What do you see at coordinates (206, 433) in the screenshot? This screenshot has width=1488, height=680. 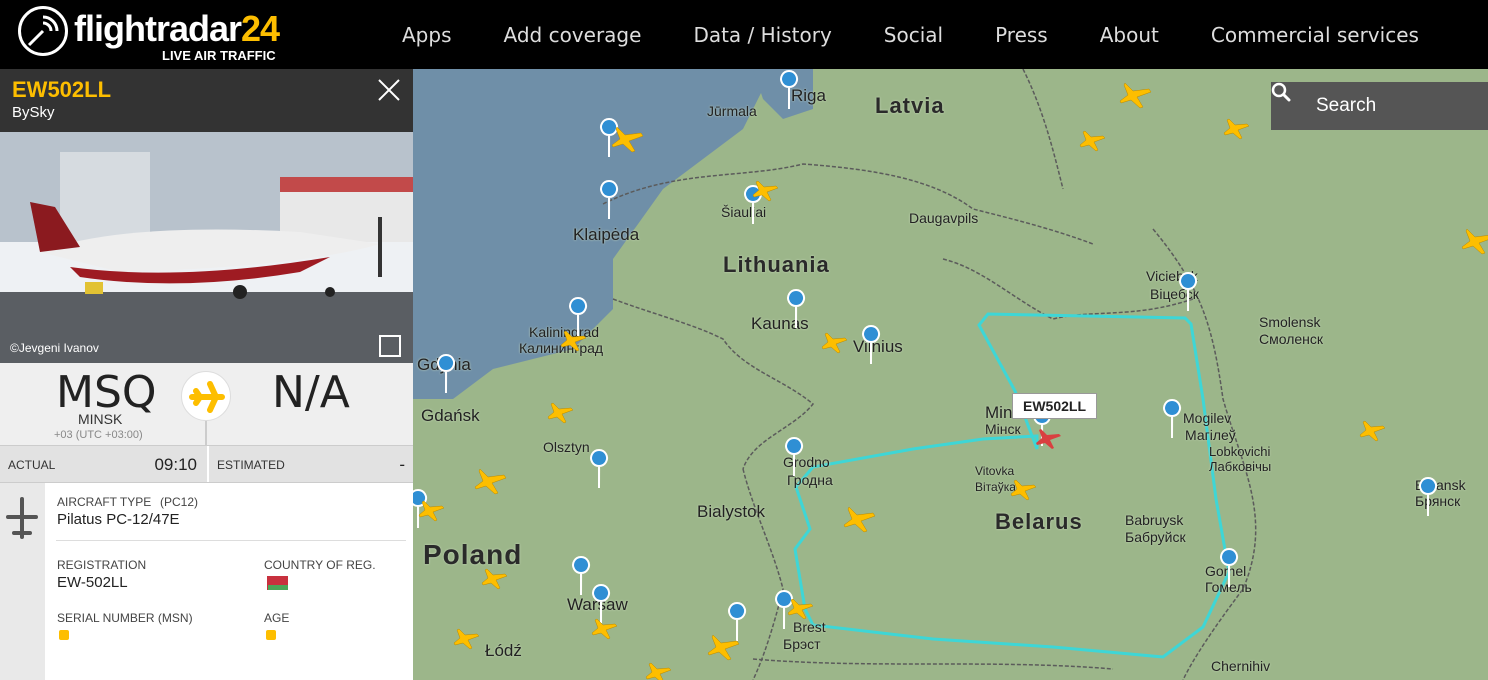 I see `route-divider` at bounding box center [206, 433].